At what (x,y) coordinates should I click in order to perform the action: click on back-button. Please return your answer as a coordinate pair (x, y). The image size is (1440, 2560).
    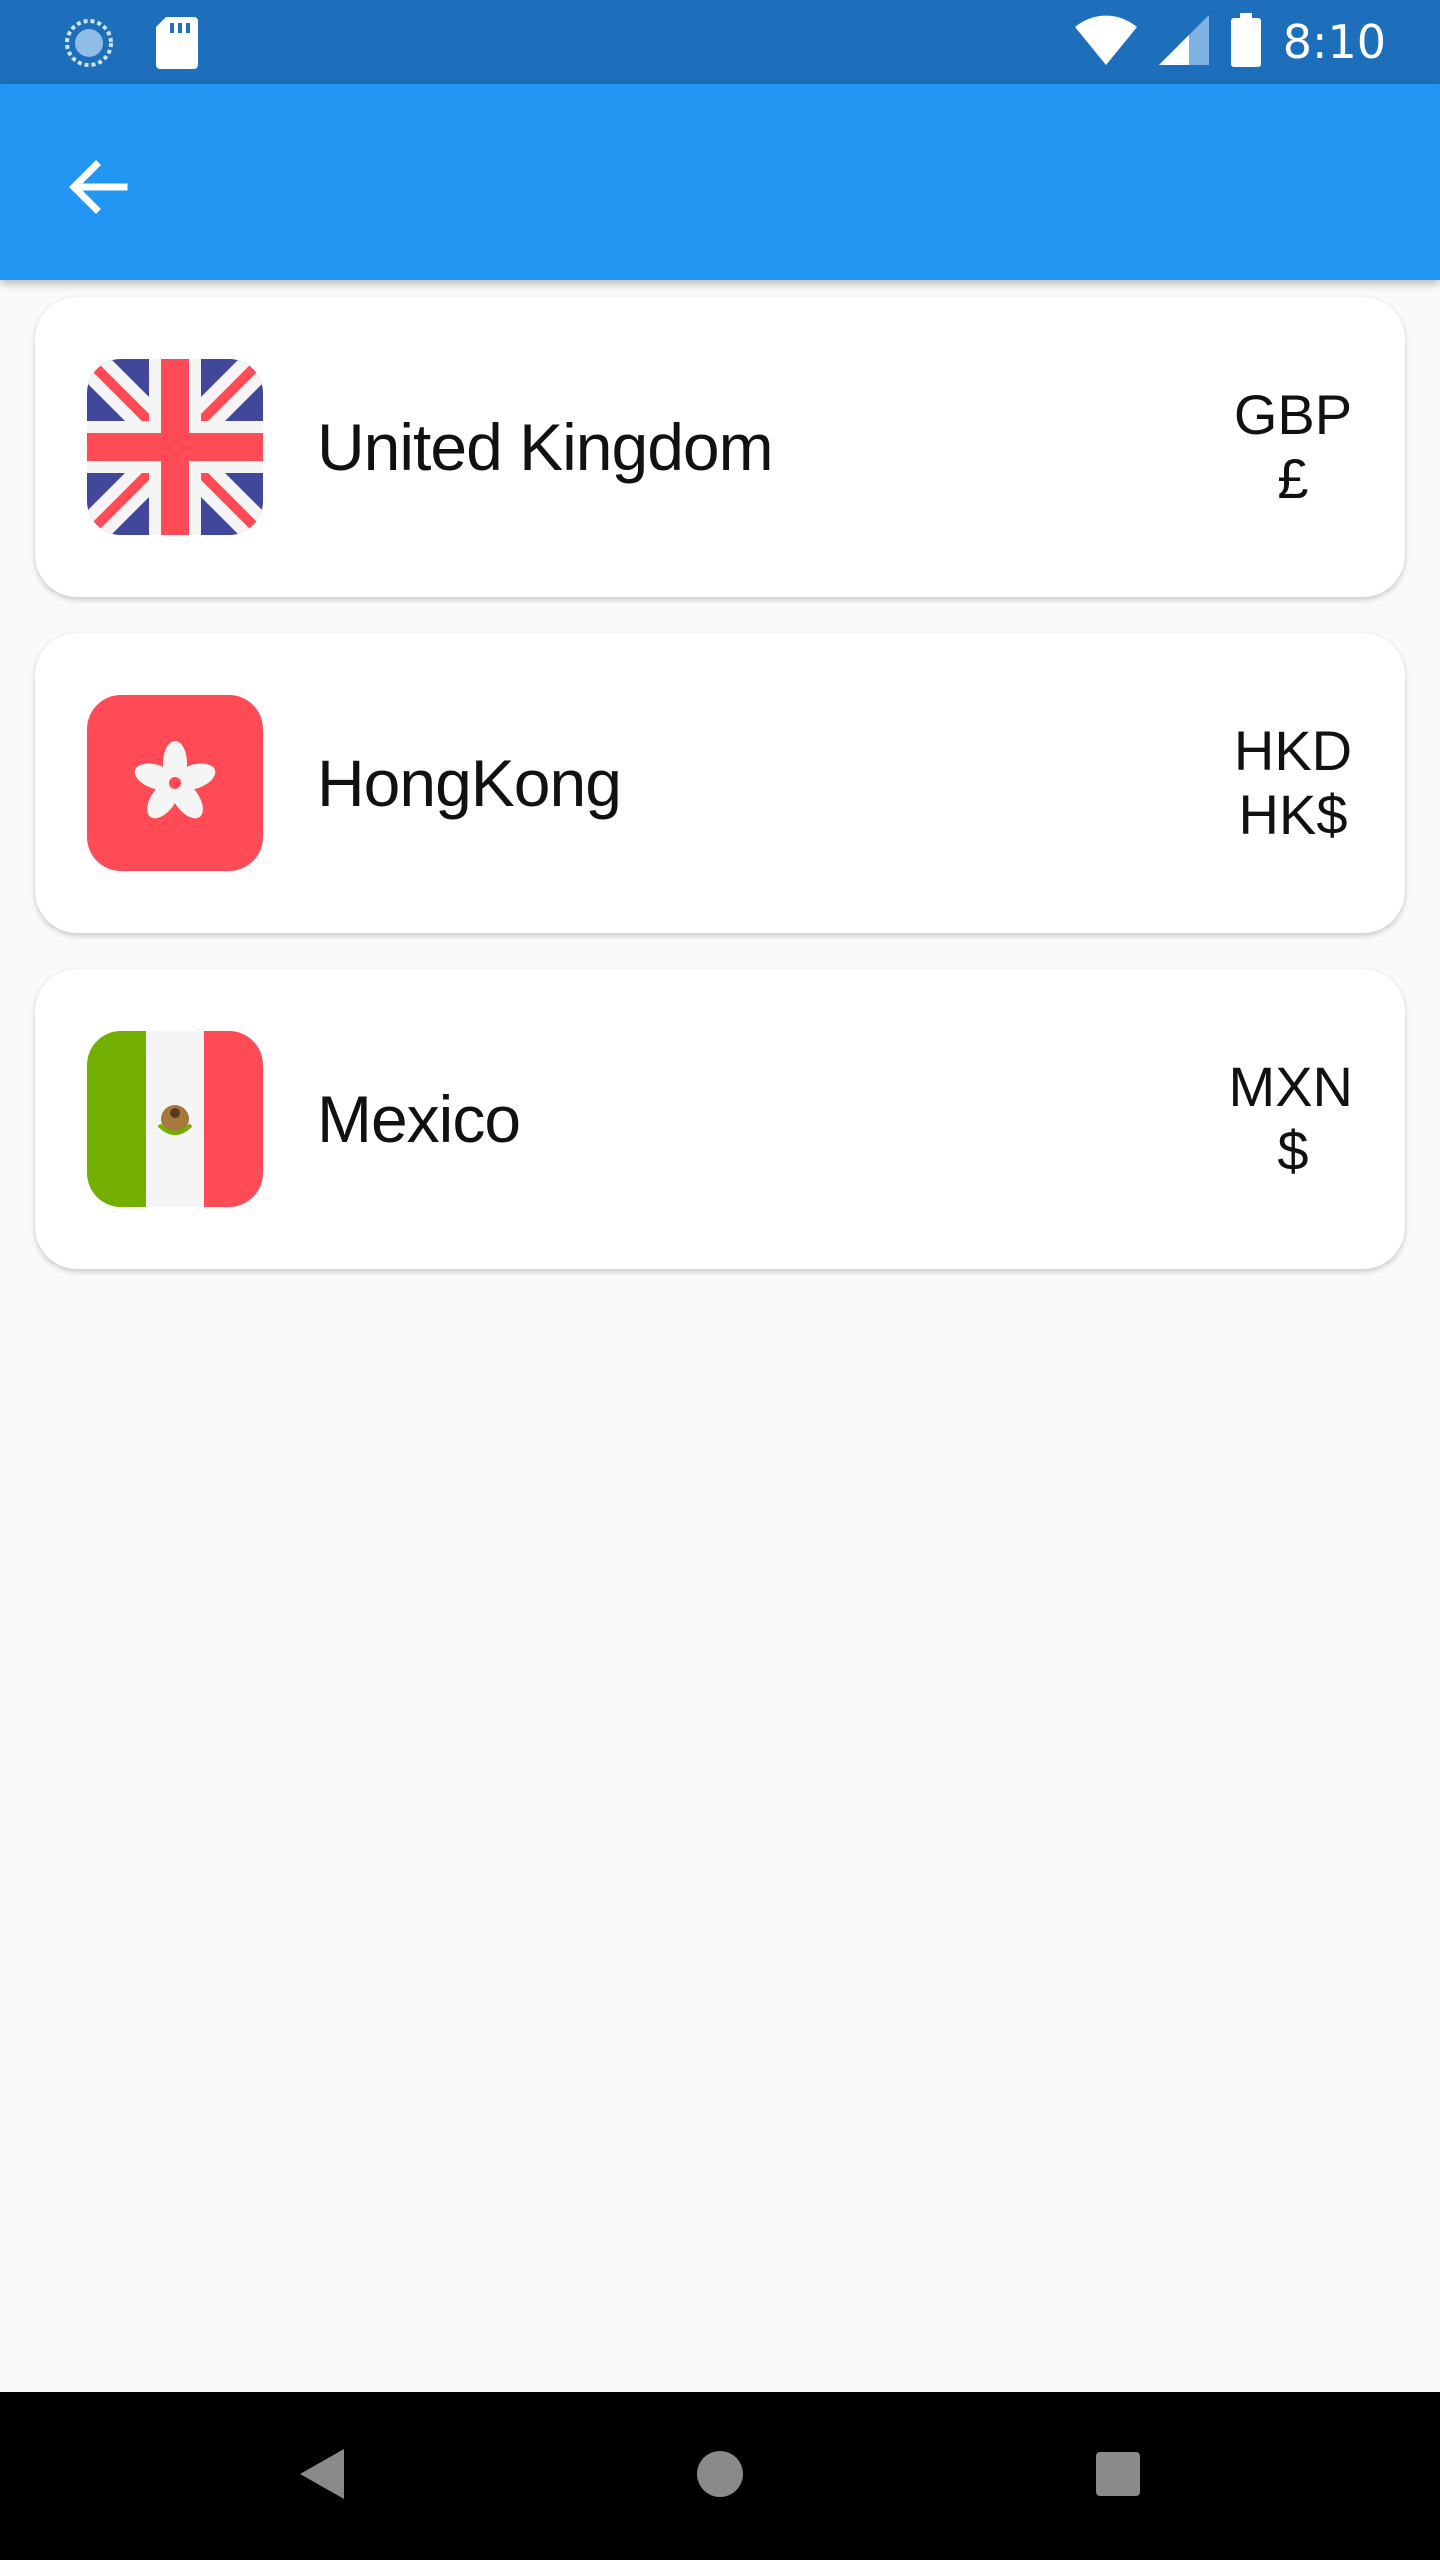
    Looking at the image, I should click on (98, 189).